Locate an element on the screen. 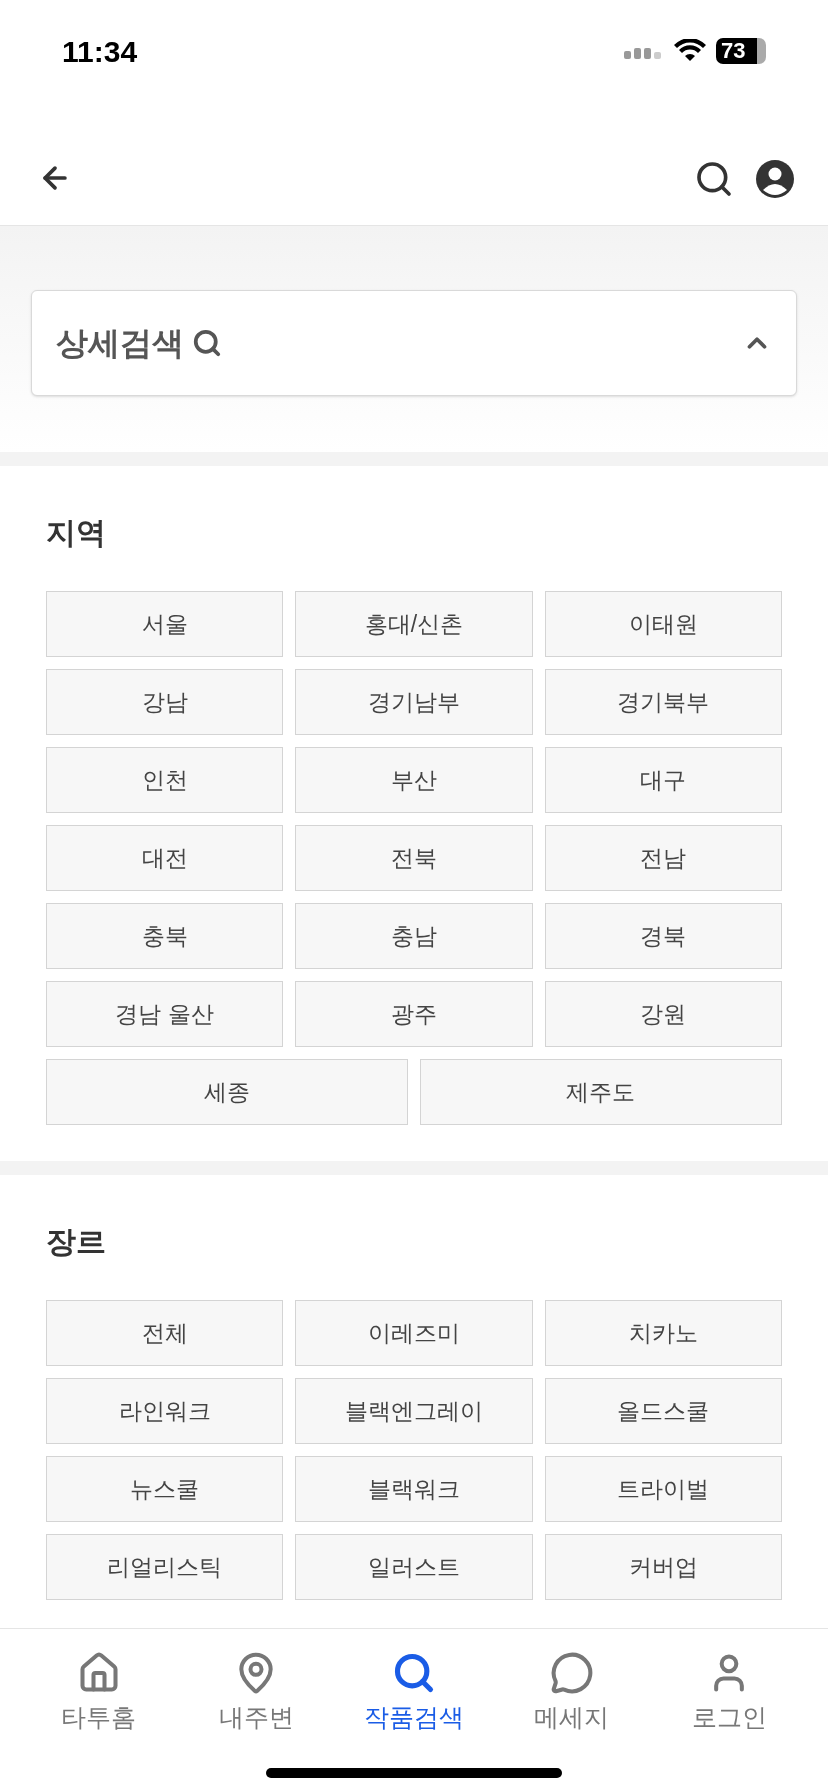 The width and height of the screenshot is (828, 1792). section-title: 장르 is located at coordinates (76, 1242).